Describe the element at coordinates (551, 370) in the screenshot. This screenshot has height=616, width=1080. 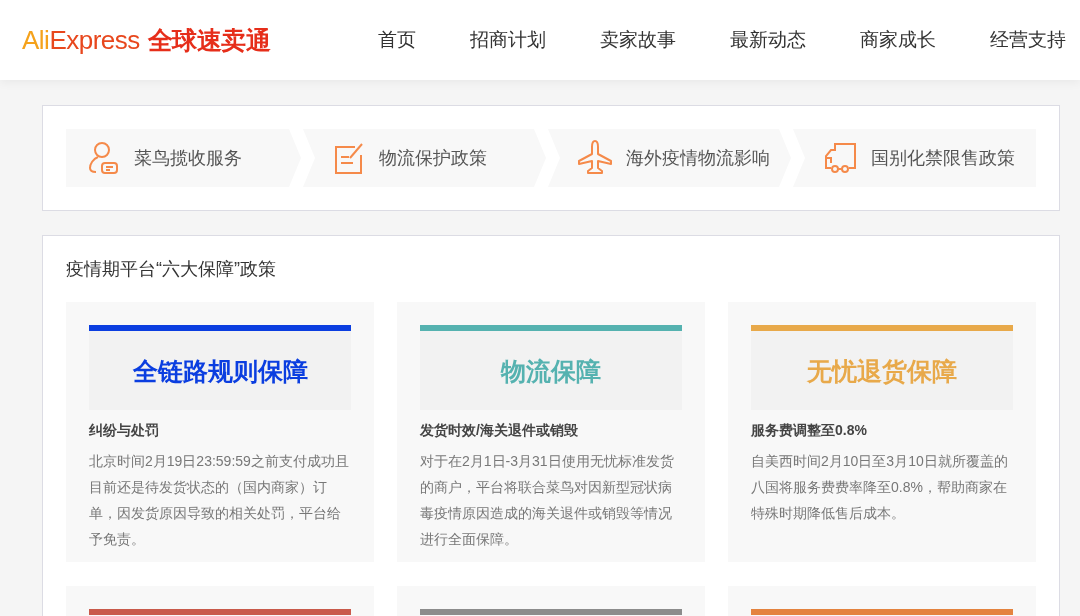
I see `card-banner: 物流保障` at that location.